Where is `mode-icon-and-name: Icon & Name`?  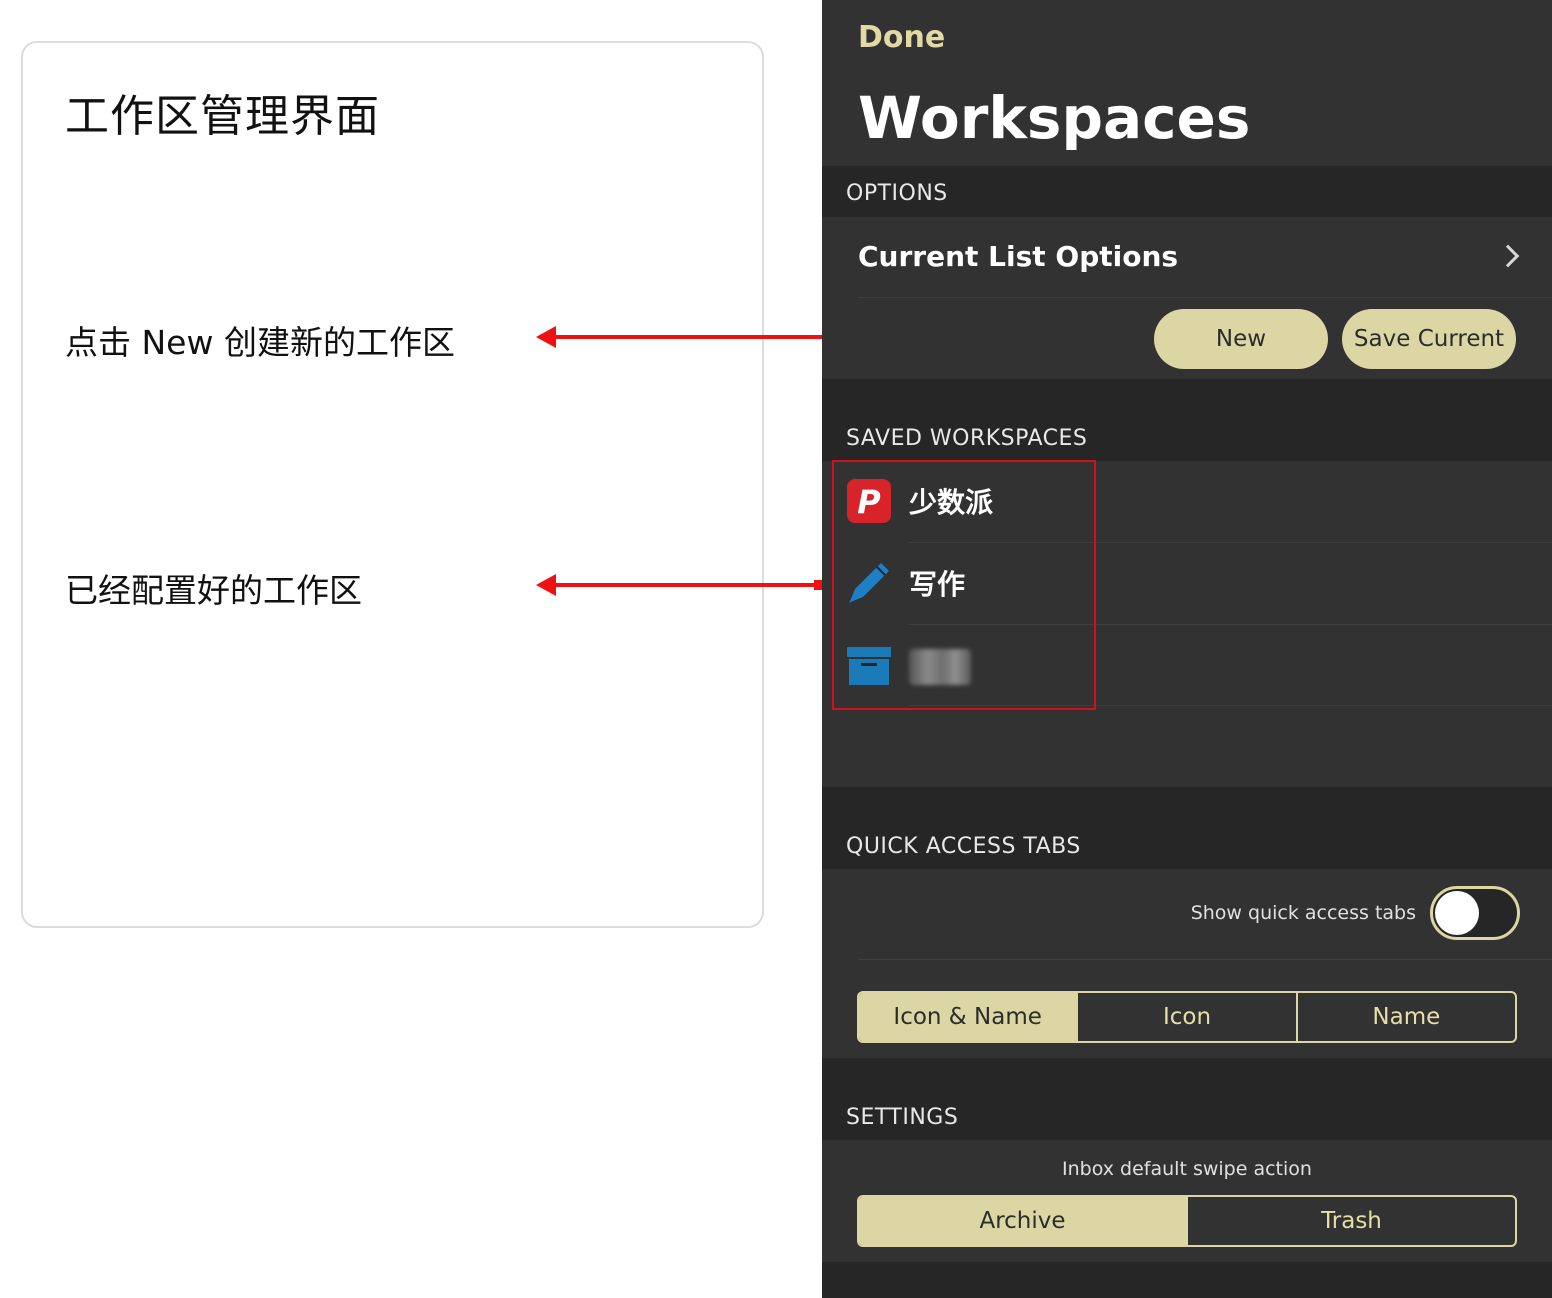
mode-icon-and-name: Icon & Name is located at coordinates (968, 1017).